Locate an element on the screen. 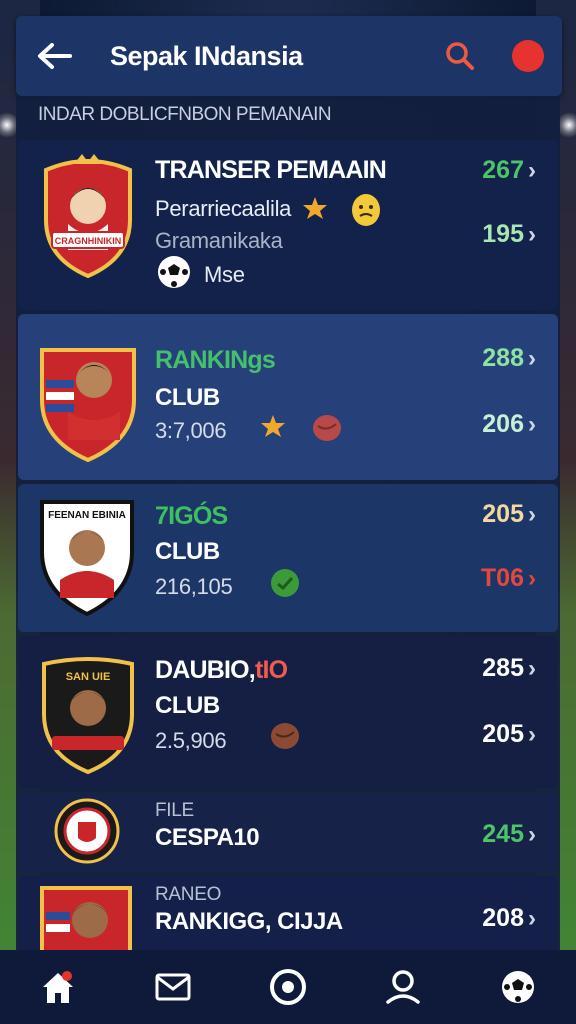  emoji-icon is located at coordinates (366, 212).